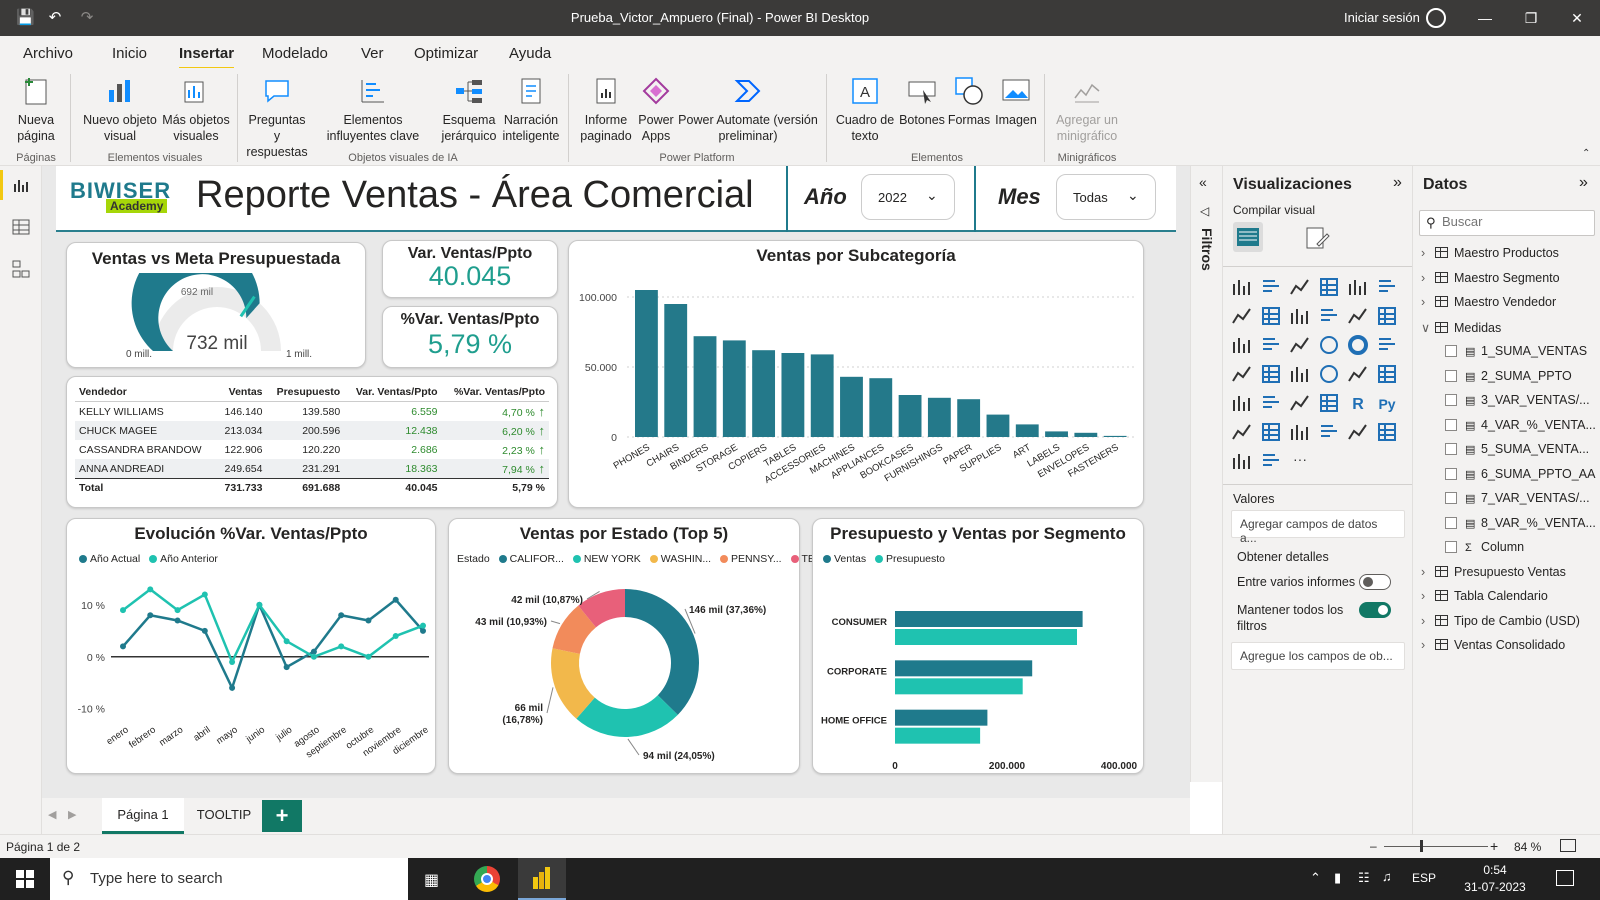 This screenshot has height=900, width=1600. Describe the element at coordinates (48, 53) in the screenshot. I see `menu-archivo: Archivo` at that location.